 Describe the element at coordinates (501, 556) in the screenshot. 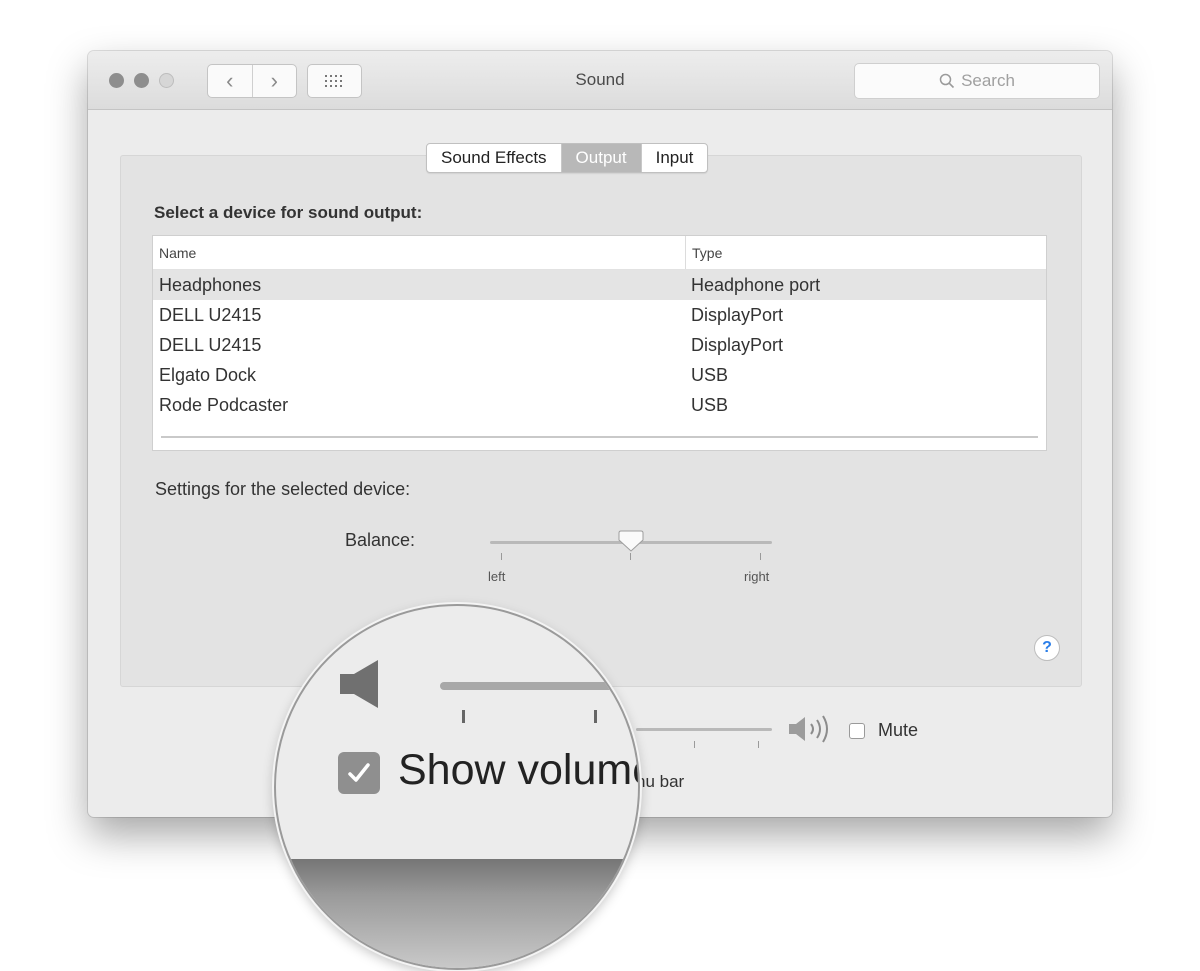

I see `balance-tick-left` at that location.